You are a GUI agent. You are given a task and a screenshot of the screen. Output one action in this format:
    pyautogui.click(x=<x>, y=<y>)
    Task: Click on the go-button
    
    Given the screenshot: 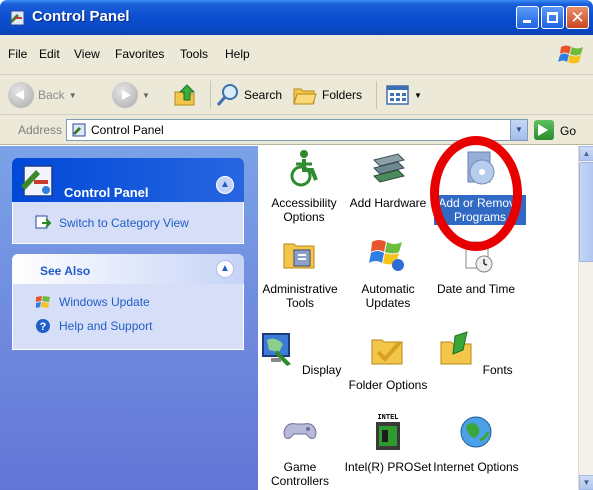 What is the action you would take?
    pyautogui.click(x=544, y=130)
    